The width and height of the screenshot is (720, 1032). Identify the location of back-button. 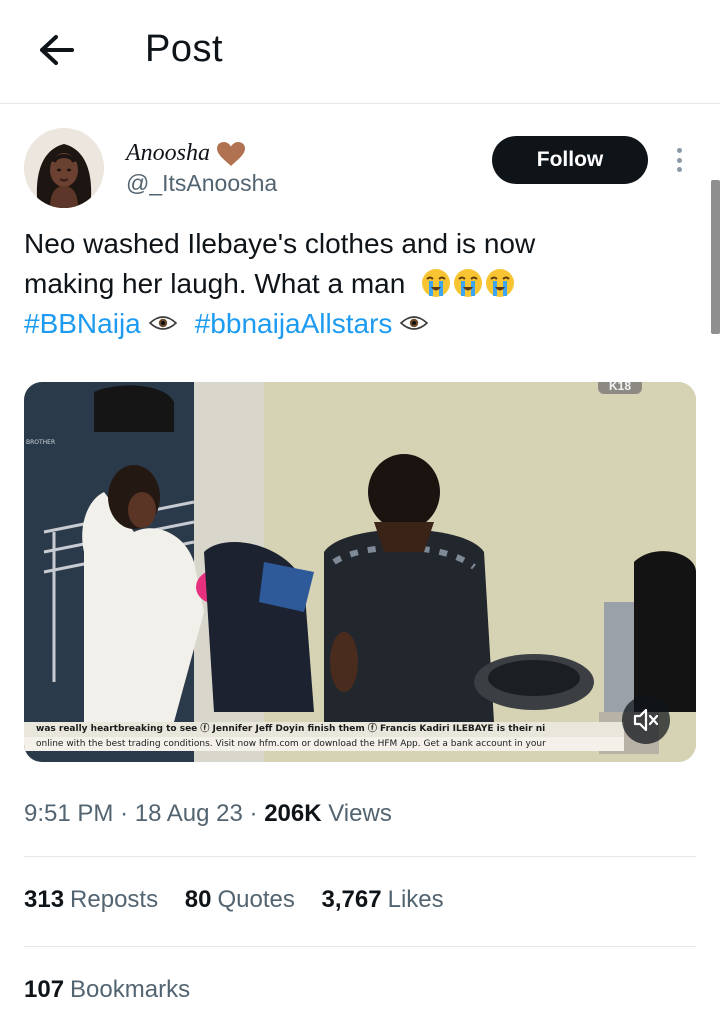
(56, 50).